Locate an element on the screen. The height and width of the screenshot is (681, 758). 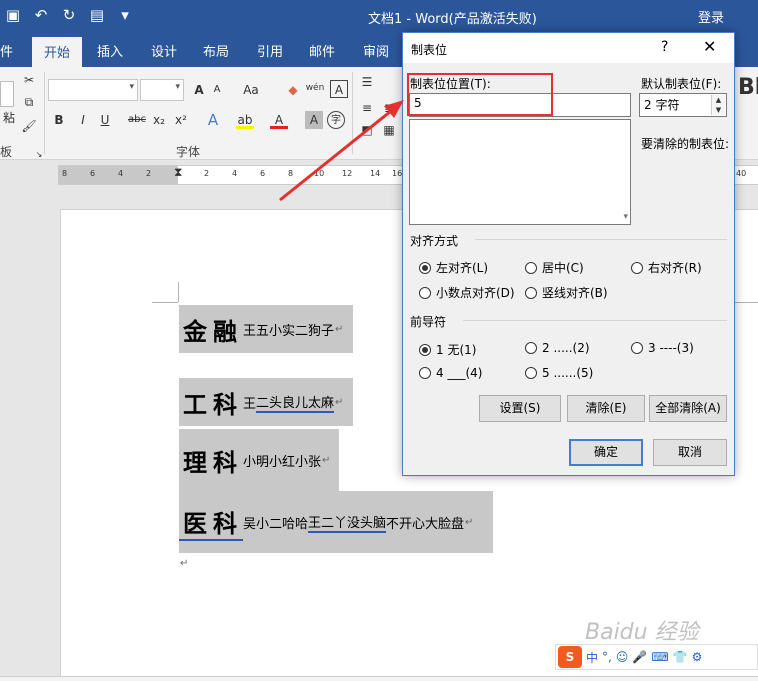
underline-button: U is located at coordinates (105, 120).